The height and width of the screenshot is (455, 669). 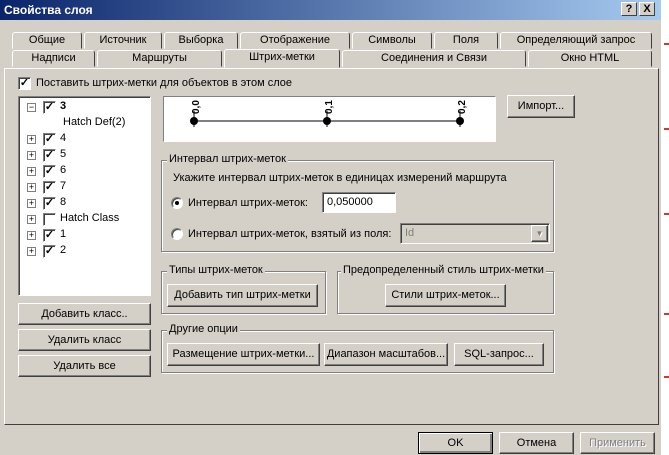 I want to click on tree-item: − ✓ 3, so click(x=84, y=107).